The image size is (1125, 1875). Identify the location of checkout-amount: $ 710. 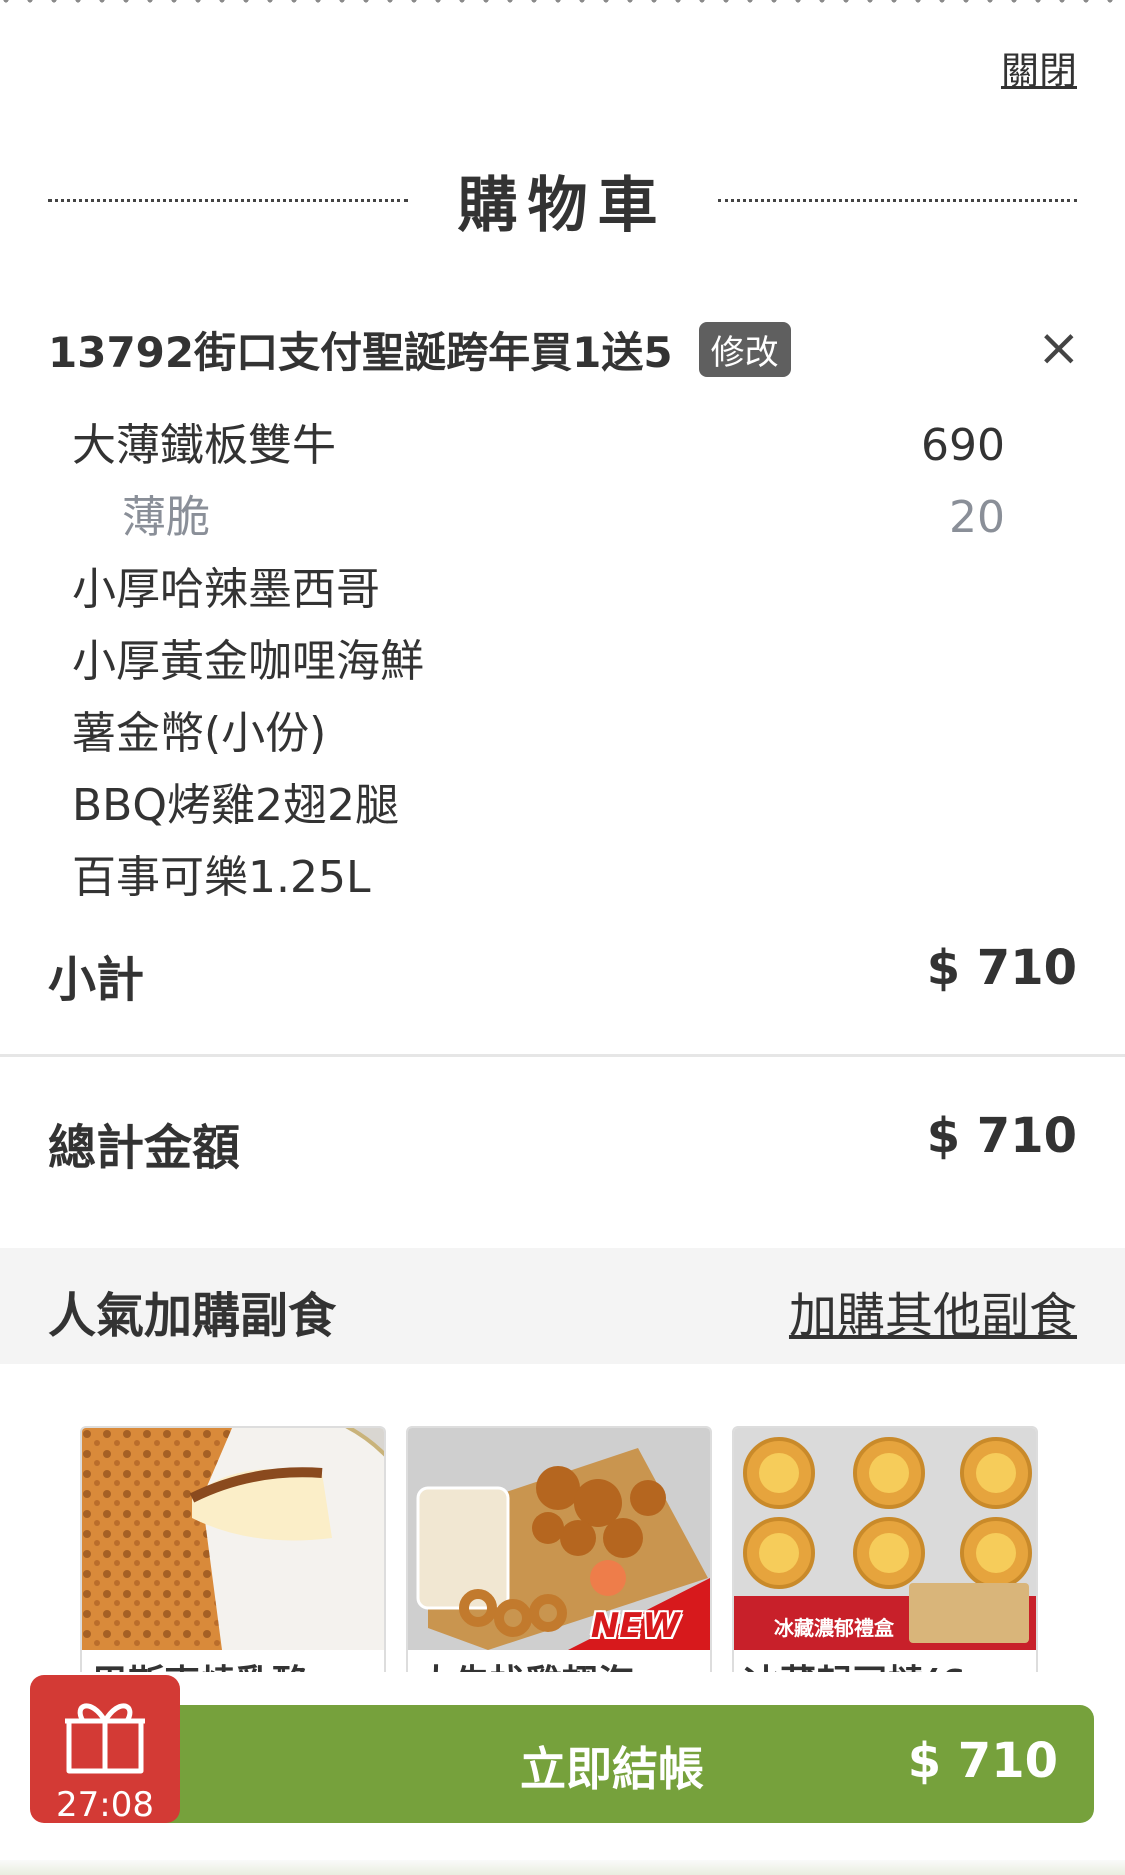
(982, 1761).